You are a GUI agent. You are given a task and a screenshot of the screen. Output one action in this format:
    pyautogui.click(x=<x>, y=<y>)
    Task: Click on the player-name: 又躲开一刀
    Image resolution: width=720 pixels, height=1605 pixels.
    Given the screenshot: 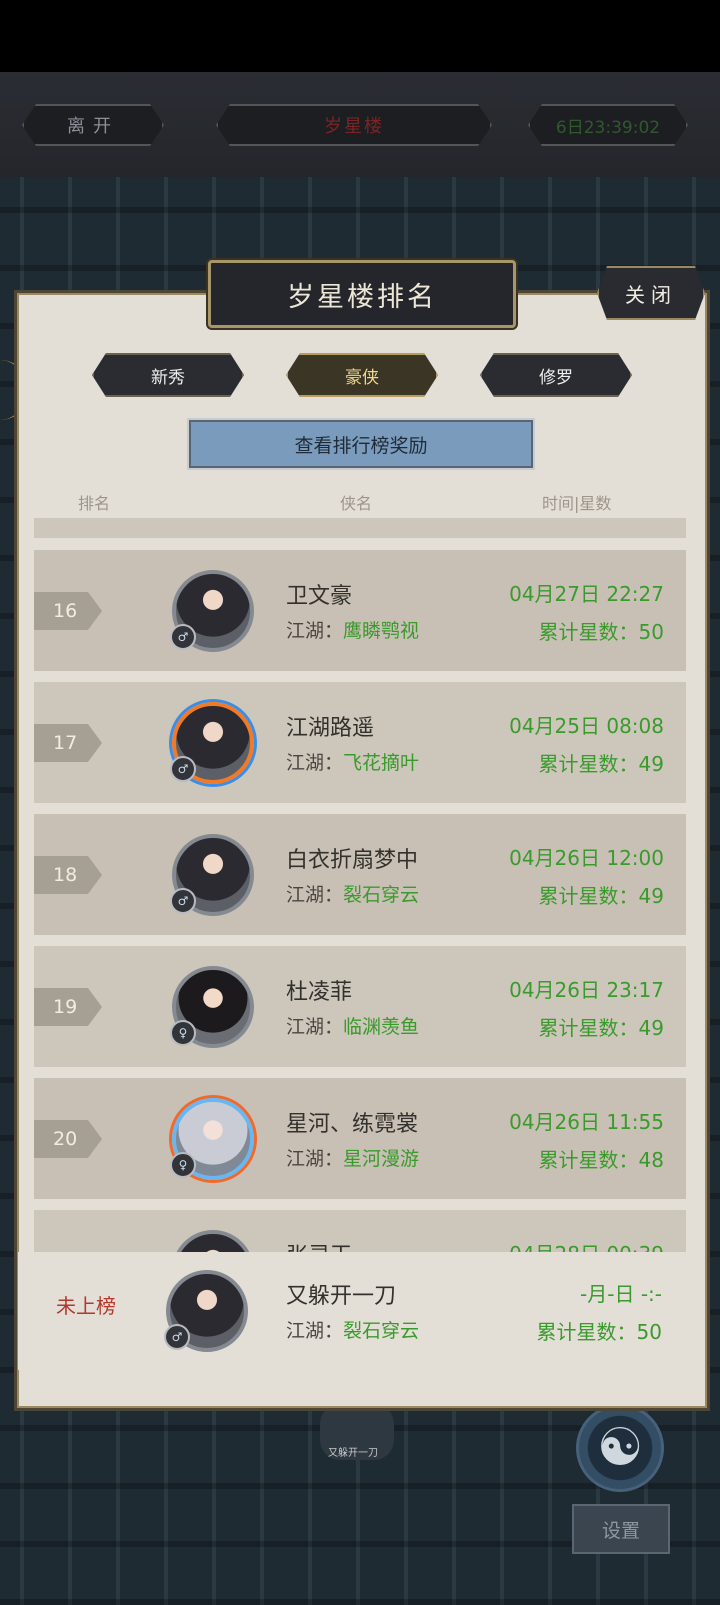 What is the action you would take?
    pyautogui.click(x=341, y=1296)
    